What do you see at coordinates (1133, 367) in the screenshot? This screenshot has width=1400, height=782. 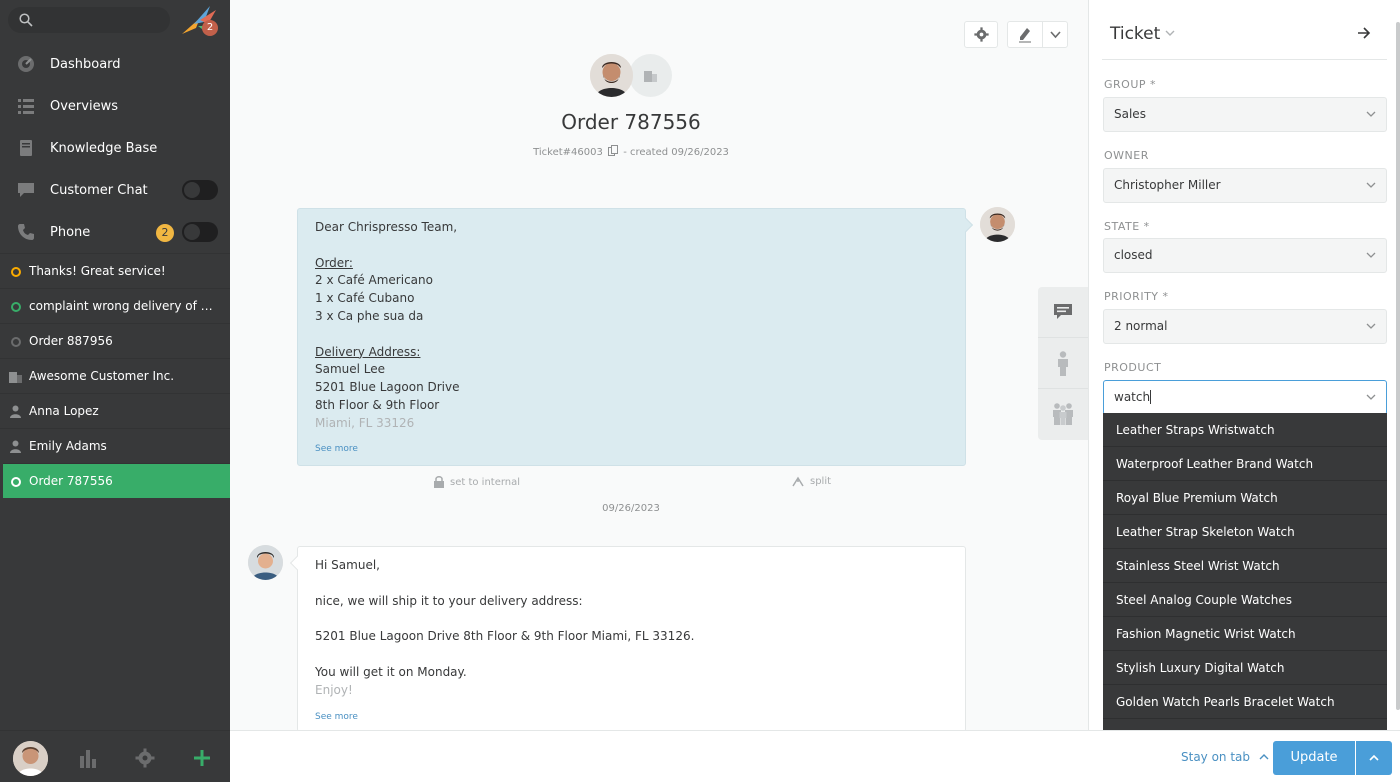 I see `product-label: PRODUCT` at bounding box center [1133, 367].